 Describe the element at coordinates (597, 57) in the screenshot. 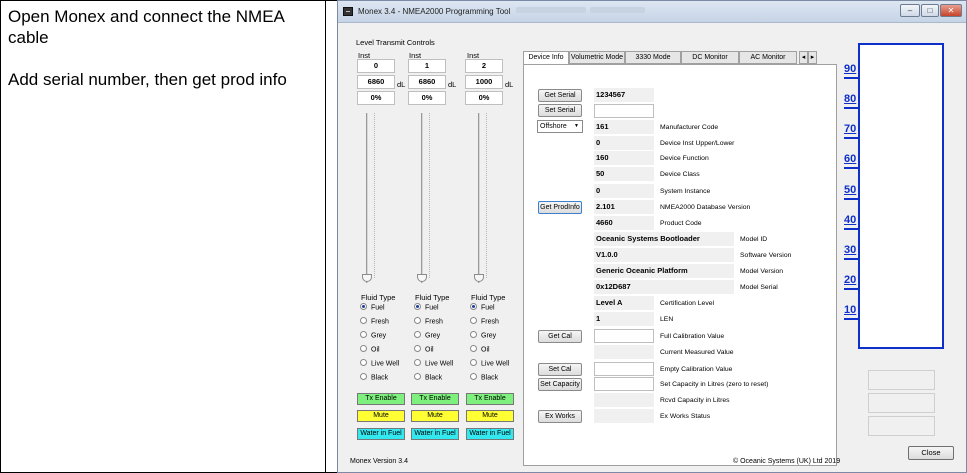

I see `tab-volumetric-mode: Volumetric Mode` at that location.